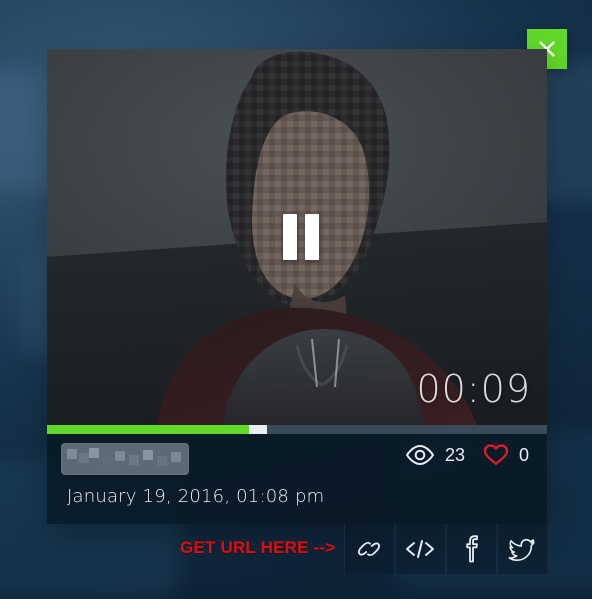 This screenshot has height=599, width=592. What do you see at coordinates (148, 429) in the screenshot?
I see `video-progress-played` at bounding box center [148, 429].